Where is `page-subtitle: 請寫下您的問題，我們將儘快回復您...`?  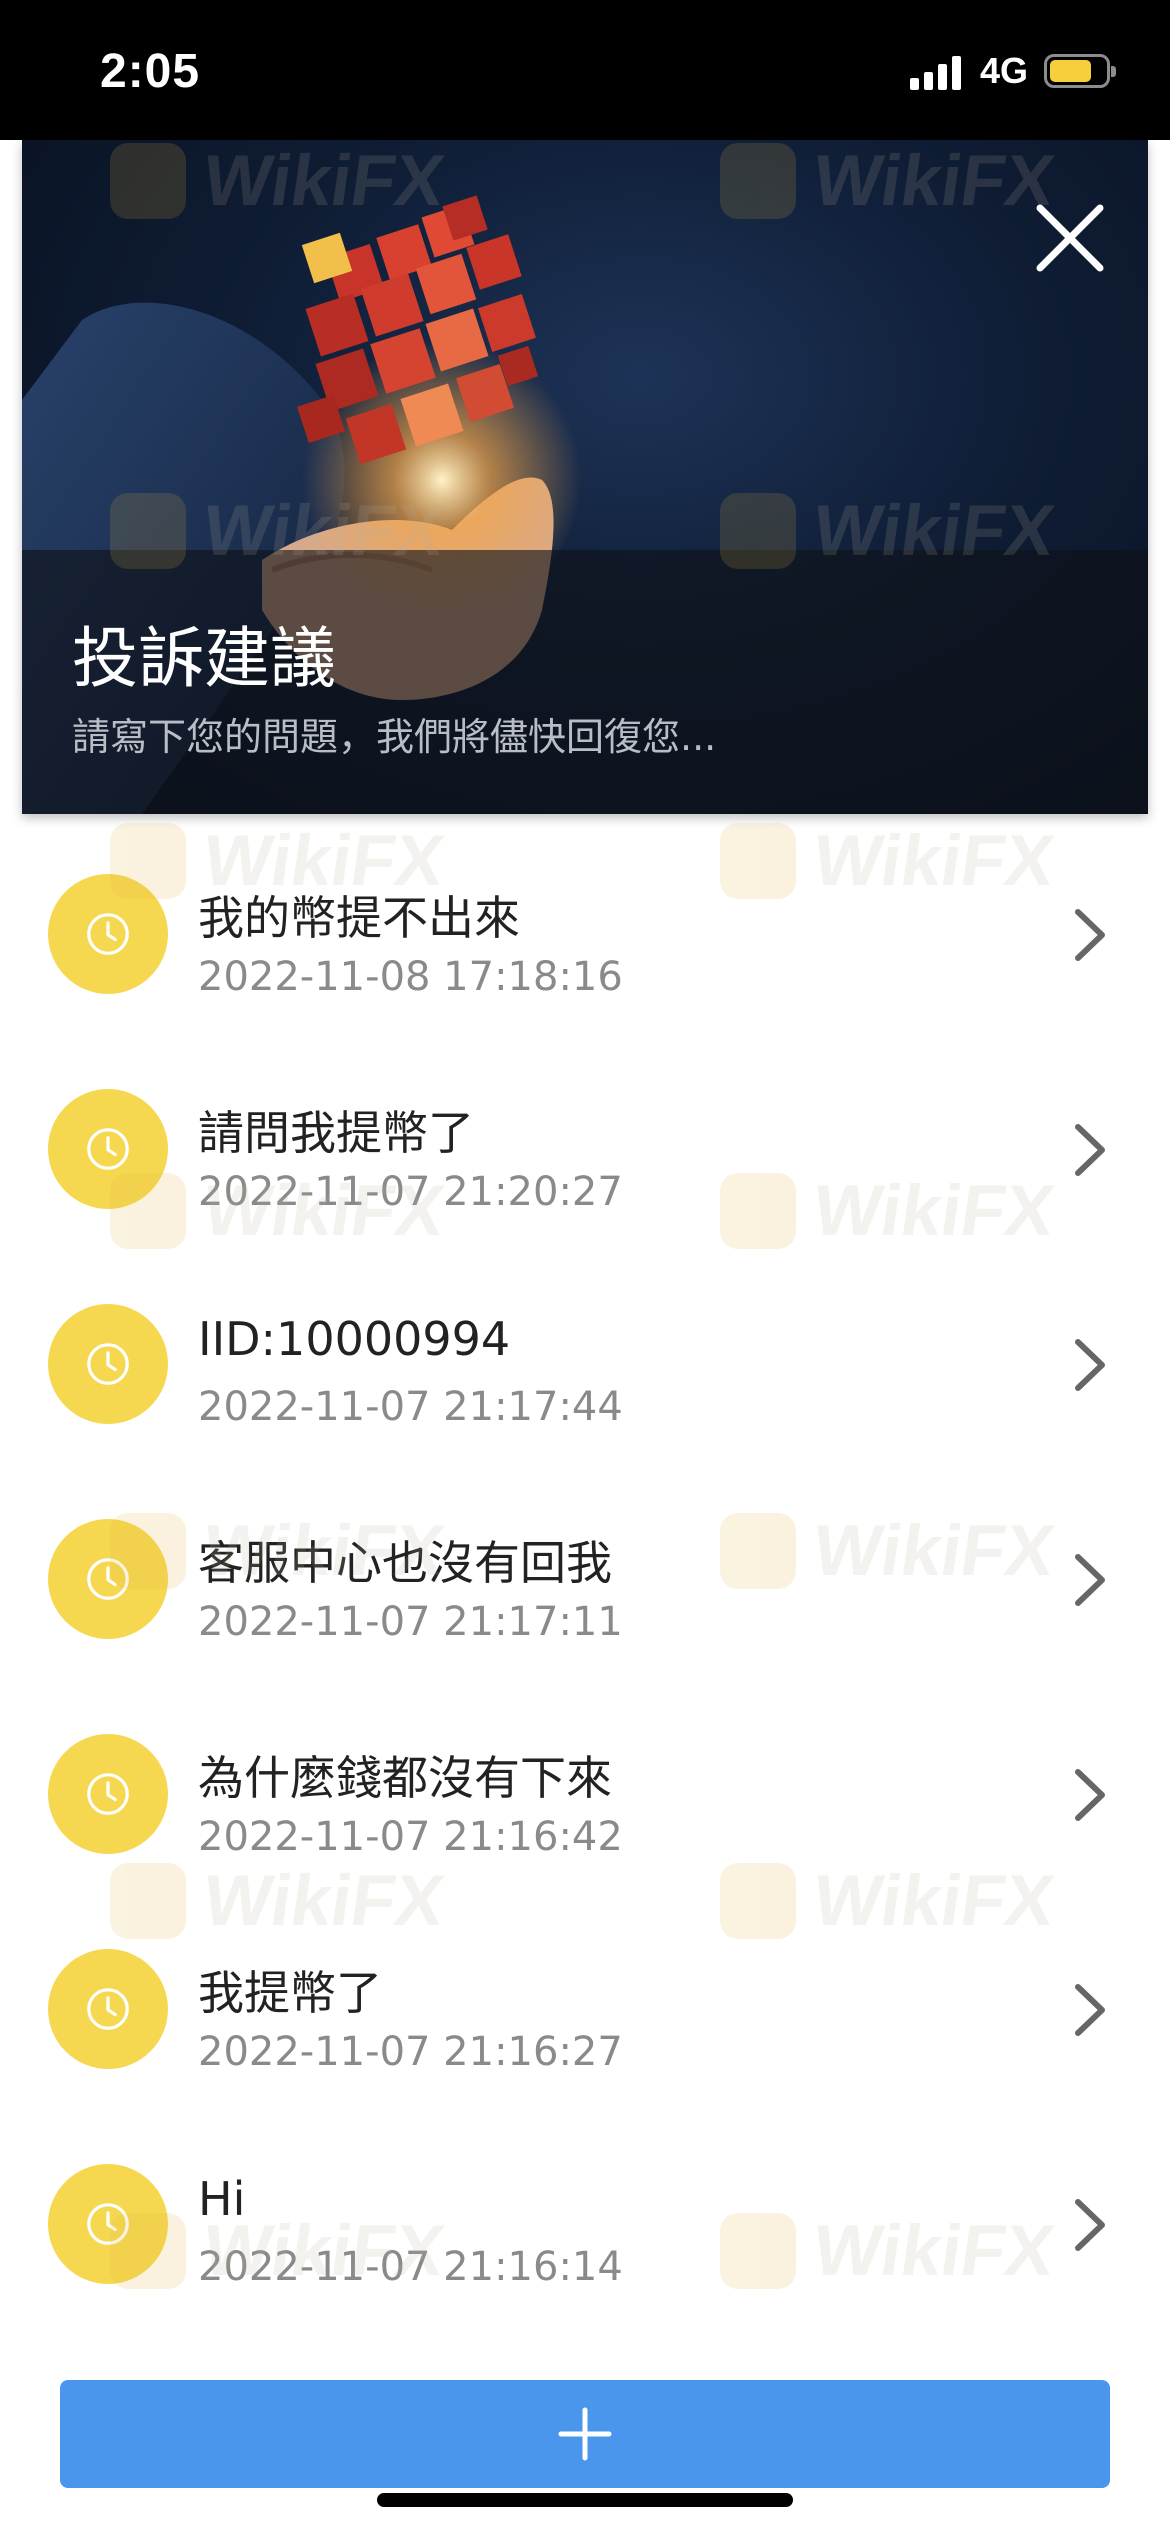 page-subtitle: 請寫下您的問題，我們將儘快回復您... is located at coordinates (394, 737).